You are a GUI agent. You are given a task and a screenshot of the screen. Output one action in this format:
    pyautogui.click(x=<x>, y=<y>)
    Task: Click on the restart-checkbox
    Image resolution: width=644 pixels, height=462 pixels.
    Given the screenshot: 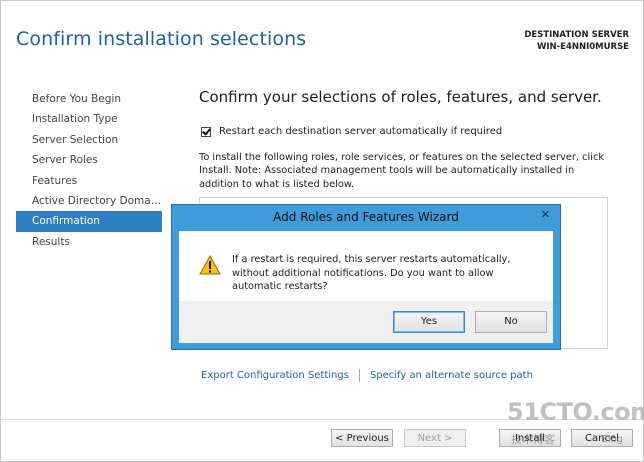 What is the action you would take?
    pyautogui.click(x=206, y=131)
    